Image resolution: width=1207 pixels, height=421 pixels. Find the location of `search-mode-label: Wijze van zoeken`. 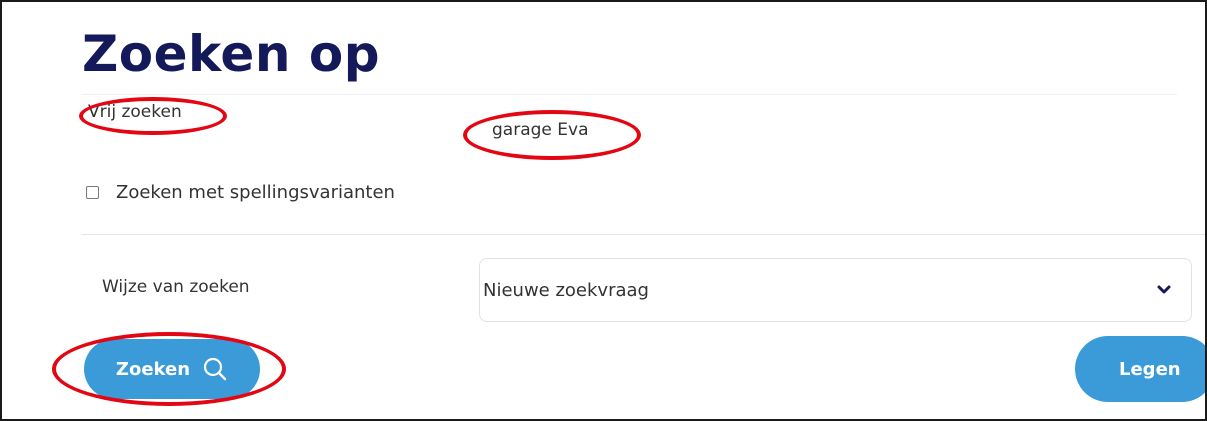

search-mode-label: Wijze van zoeken is located at coordinates (176, 287).